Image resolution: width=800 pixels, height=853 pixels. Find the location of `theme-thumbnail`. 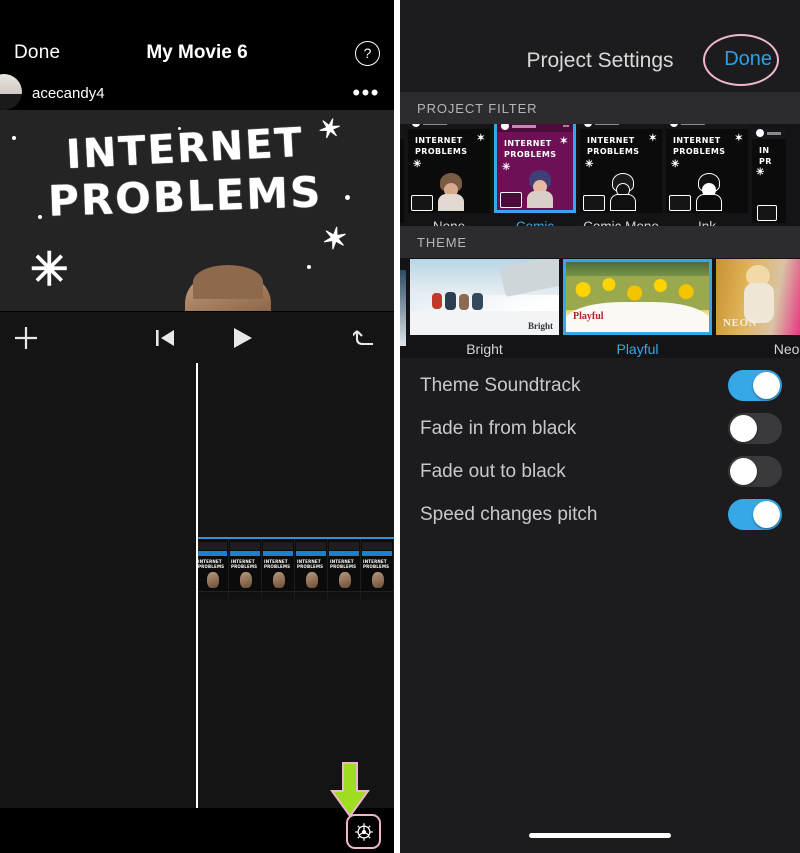

theme-thumbnail is located at coordinates (403, 308).